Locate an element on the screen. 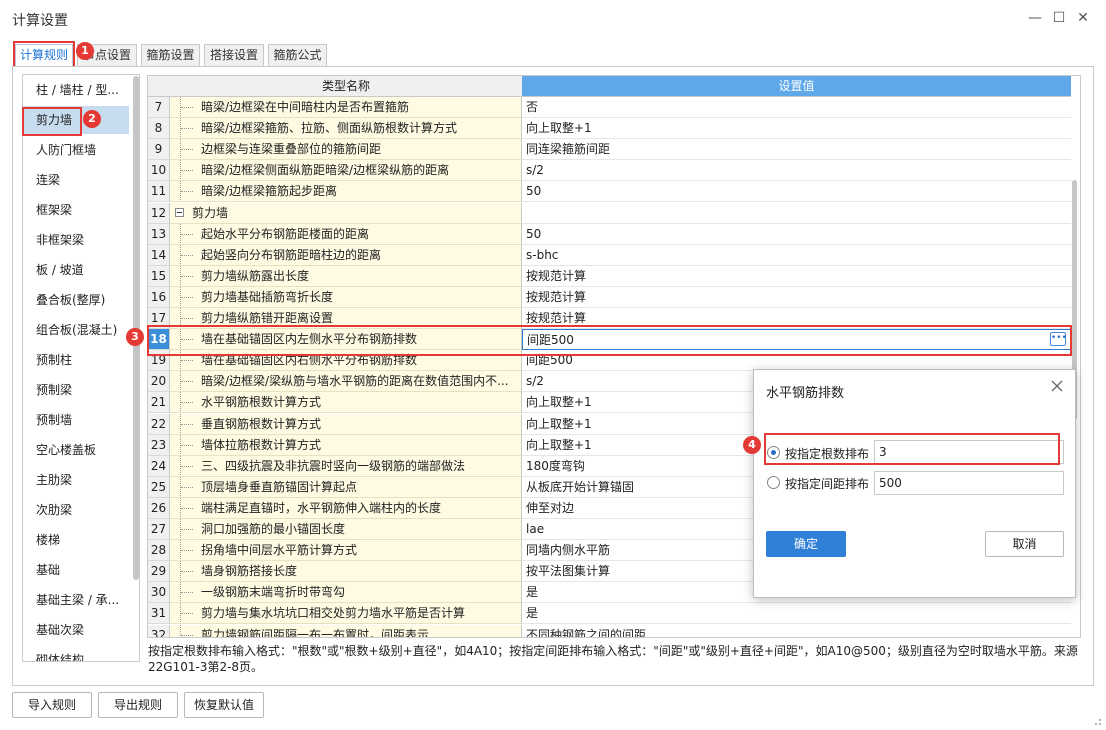  maximize-icon: ☐ is located at coordinates (1059, 18).